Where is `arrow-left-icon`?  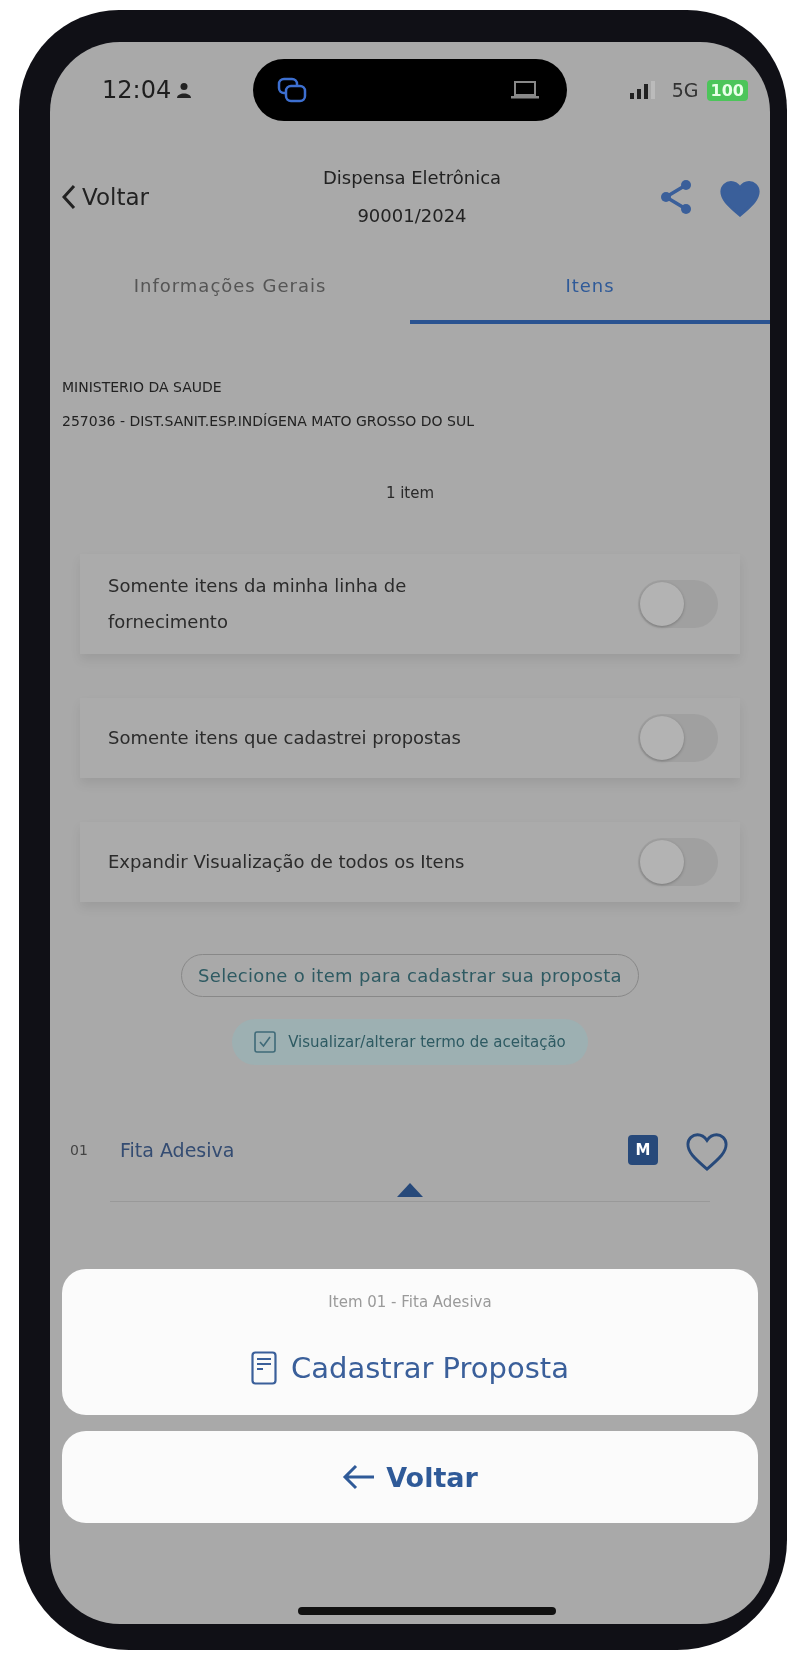 arrow-left-icon is located at coordinates (359, 1477).